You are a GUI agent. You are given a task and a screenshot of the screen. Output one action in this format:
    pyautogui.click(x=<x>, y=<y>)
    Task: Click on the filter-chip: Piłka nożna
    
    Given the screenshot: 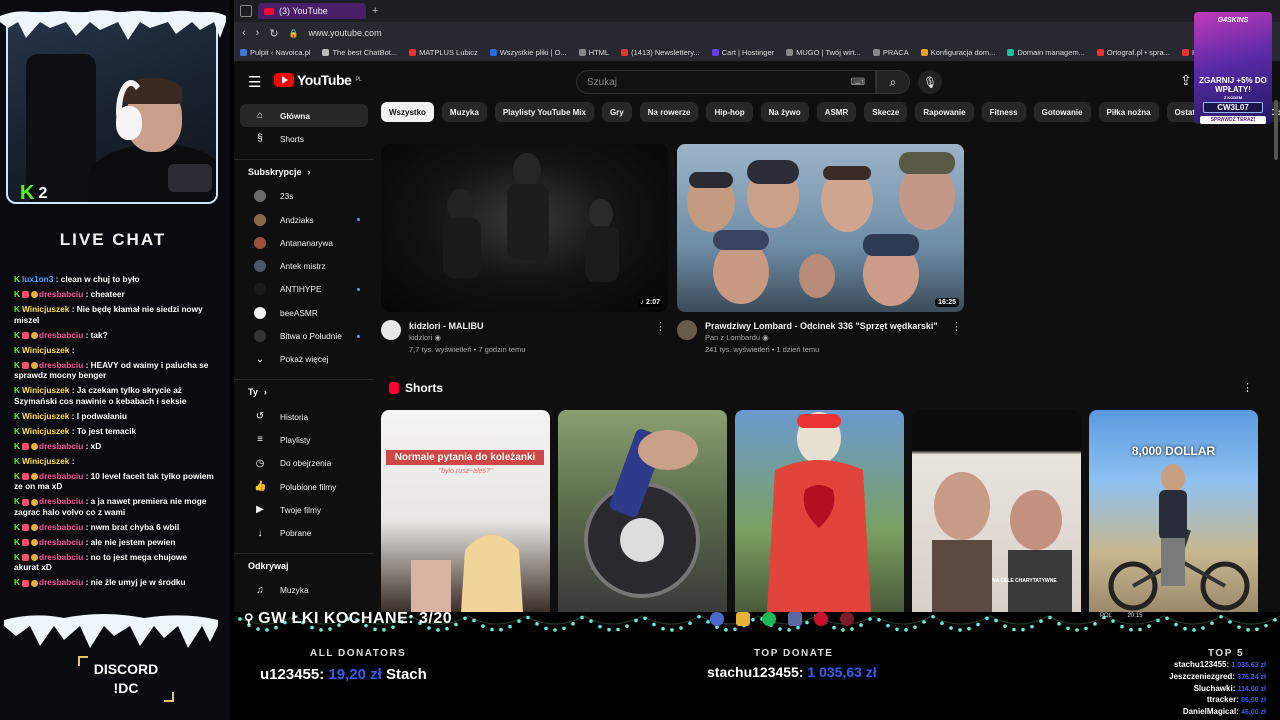 What is the action you would take?
    pyautogui.click(x=1128, y=112)
    